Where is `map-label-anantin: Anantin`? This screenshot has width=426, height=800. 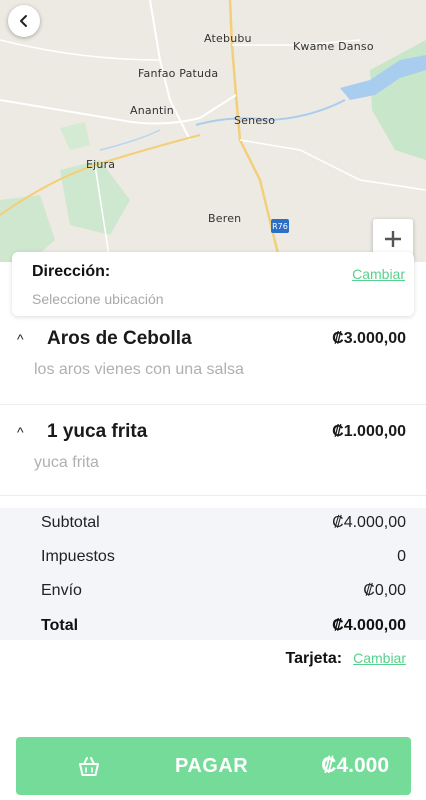 map-label-anantin: Anantin is located at coordinates (152, 110).